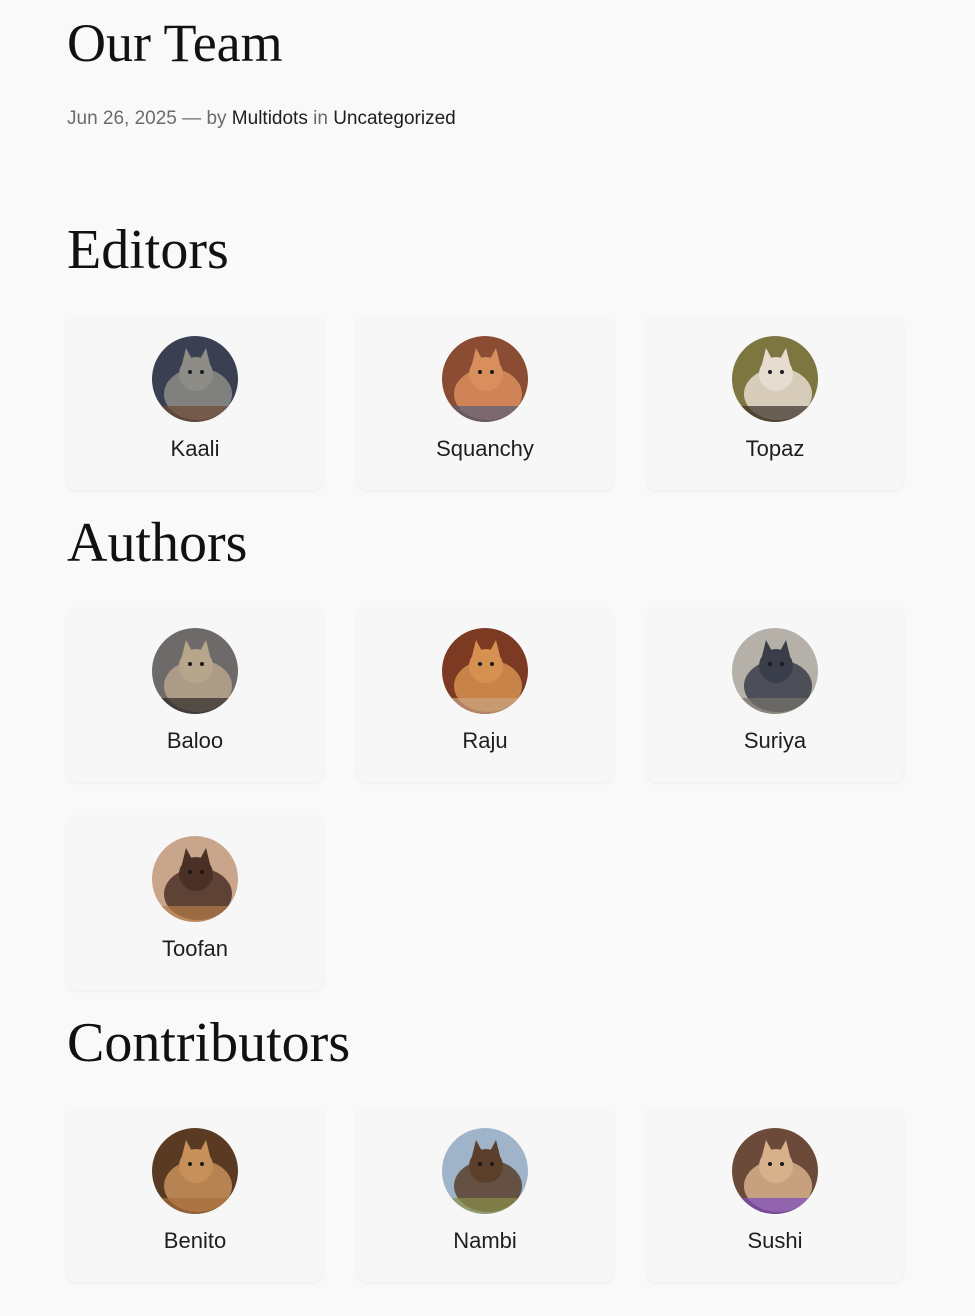 This screenshot has height=1316, width=975. Describe the element at coordinates (216, 118) in the screenshot. I see `by-label: by` at that location.